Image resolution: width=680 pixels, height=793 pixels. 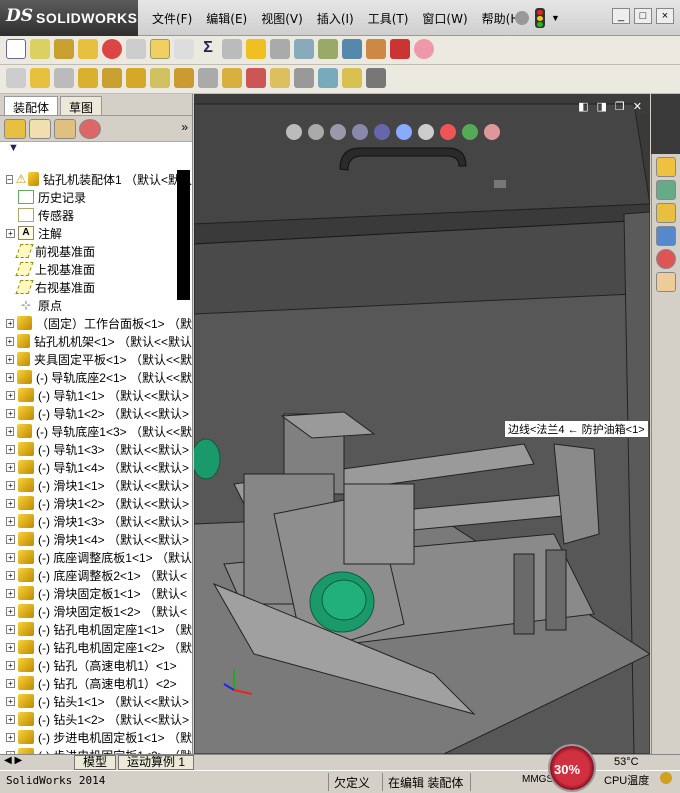 I want to click on export-icon, so click(x=352, y=49).